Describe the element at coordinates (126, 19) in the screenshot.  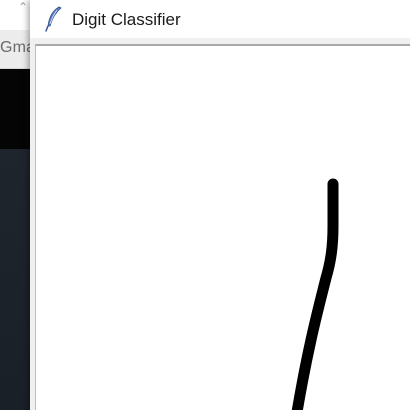
I see `window-title: Digit Classifier` at that location.